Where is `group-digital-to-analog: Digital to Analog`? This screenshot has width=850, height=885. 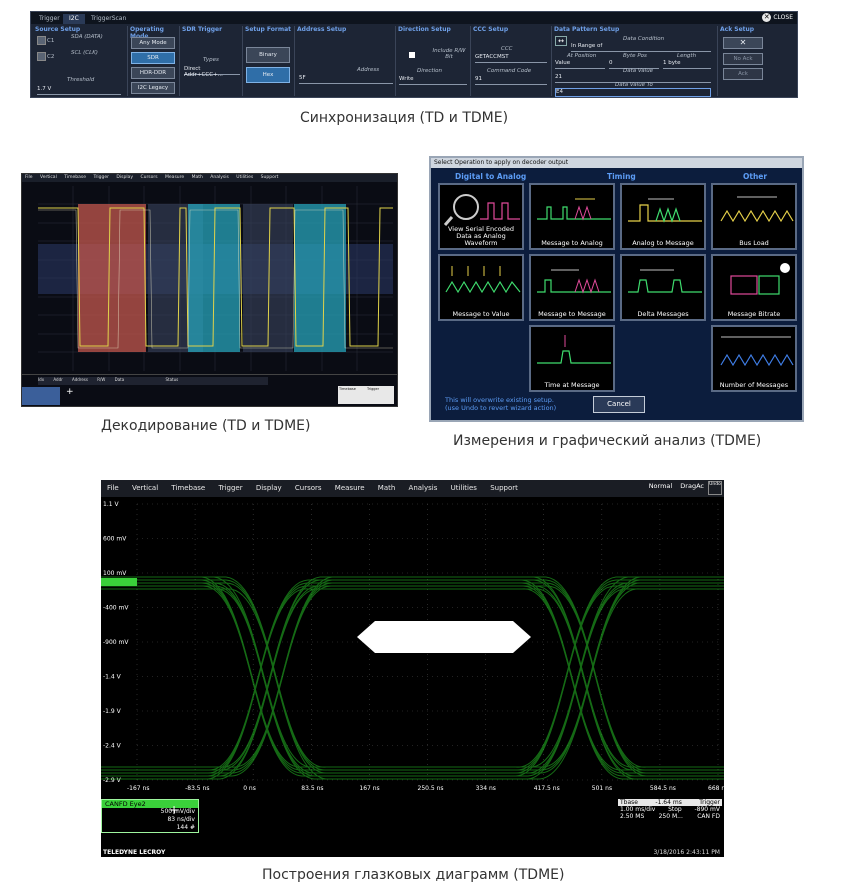 group-digital-to-analog: Digital to Analog is located at coordinates (491, 176).